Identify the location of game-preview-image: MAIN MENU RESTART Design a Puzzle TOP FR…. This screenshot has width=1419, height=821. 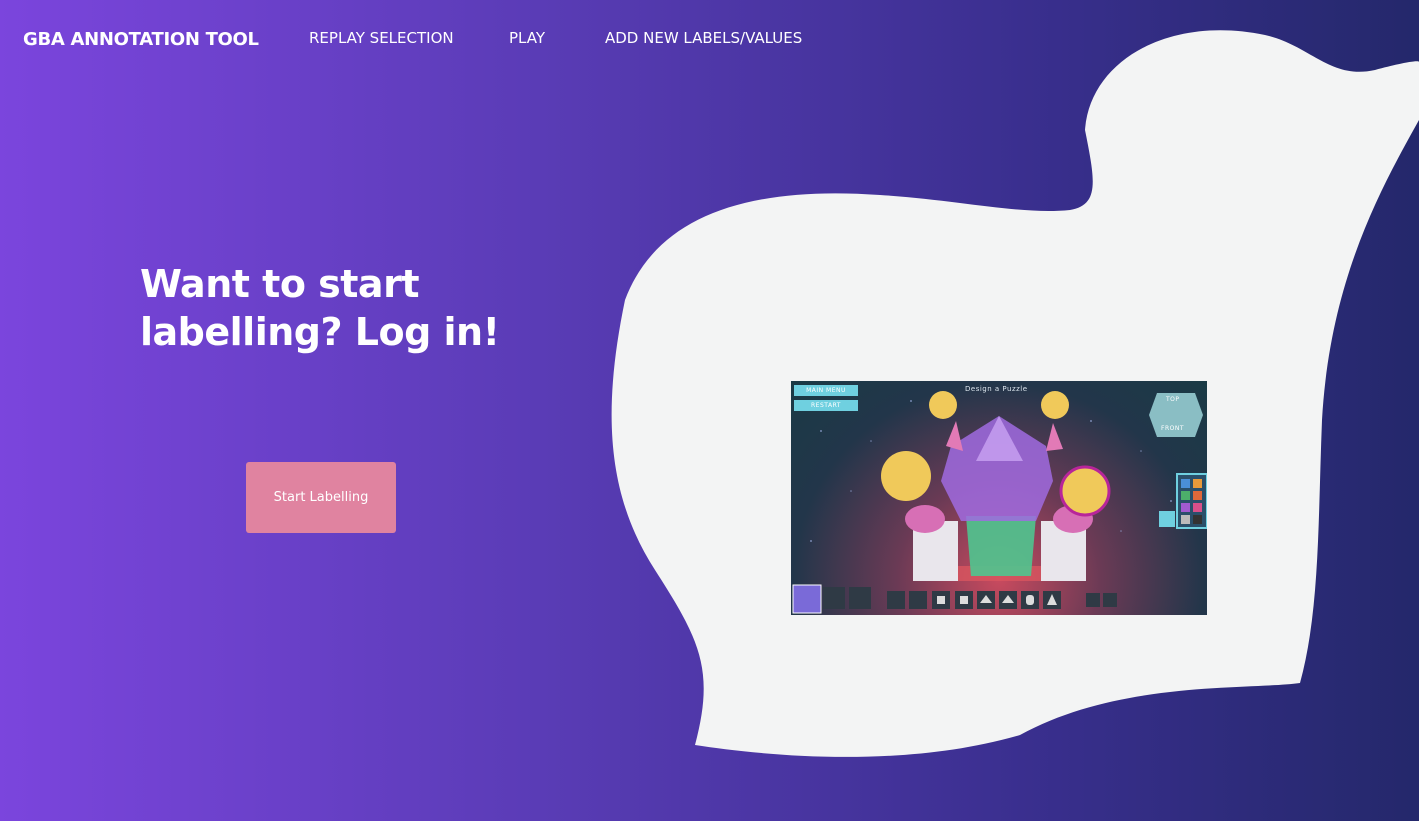
(999, 498).